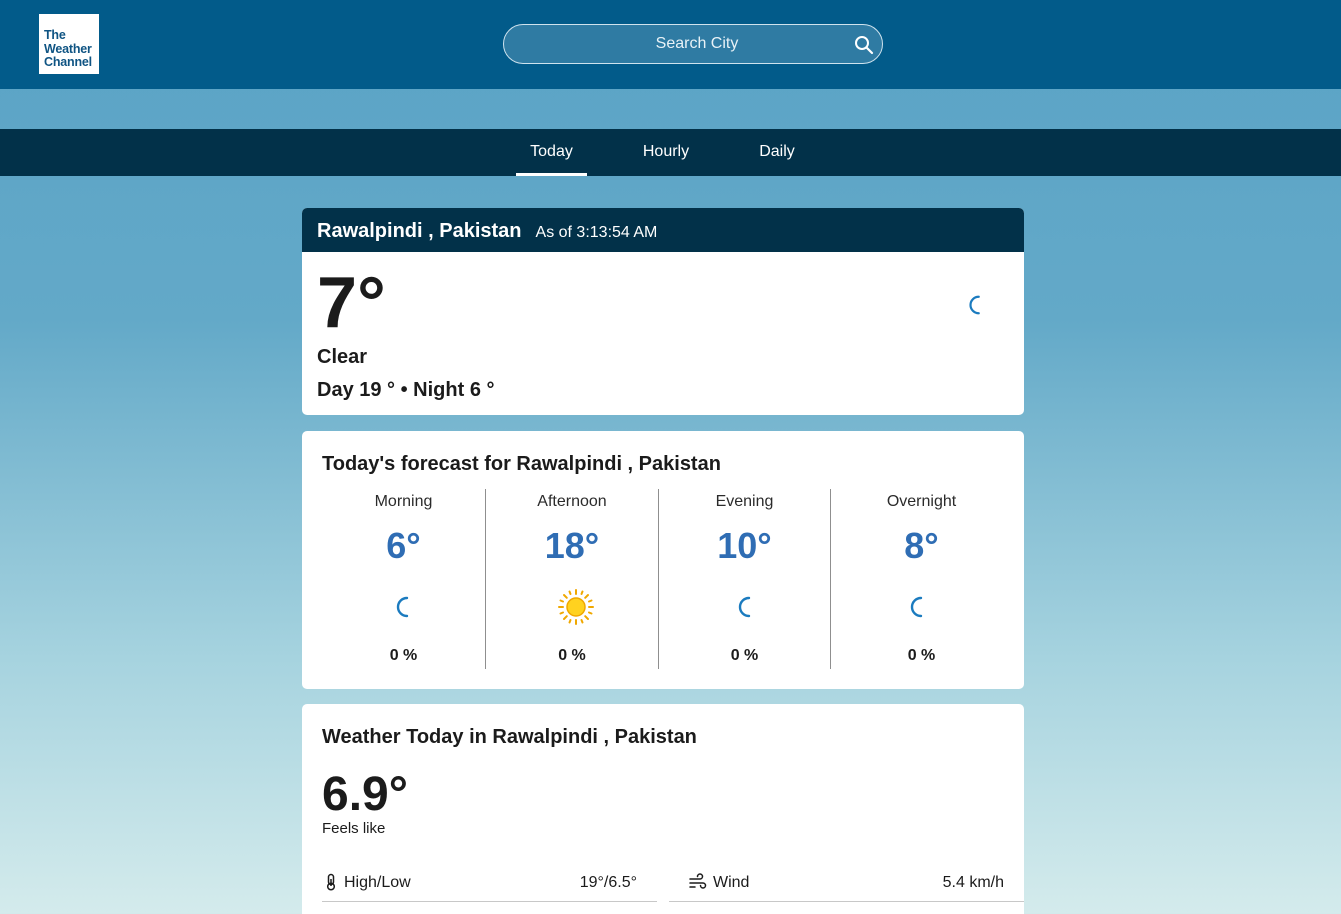  I want to click on forecast-period-afternoon: Afternoon 18° 0 %, so click(572, 579).